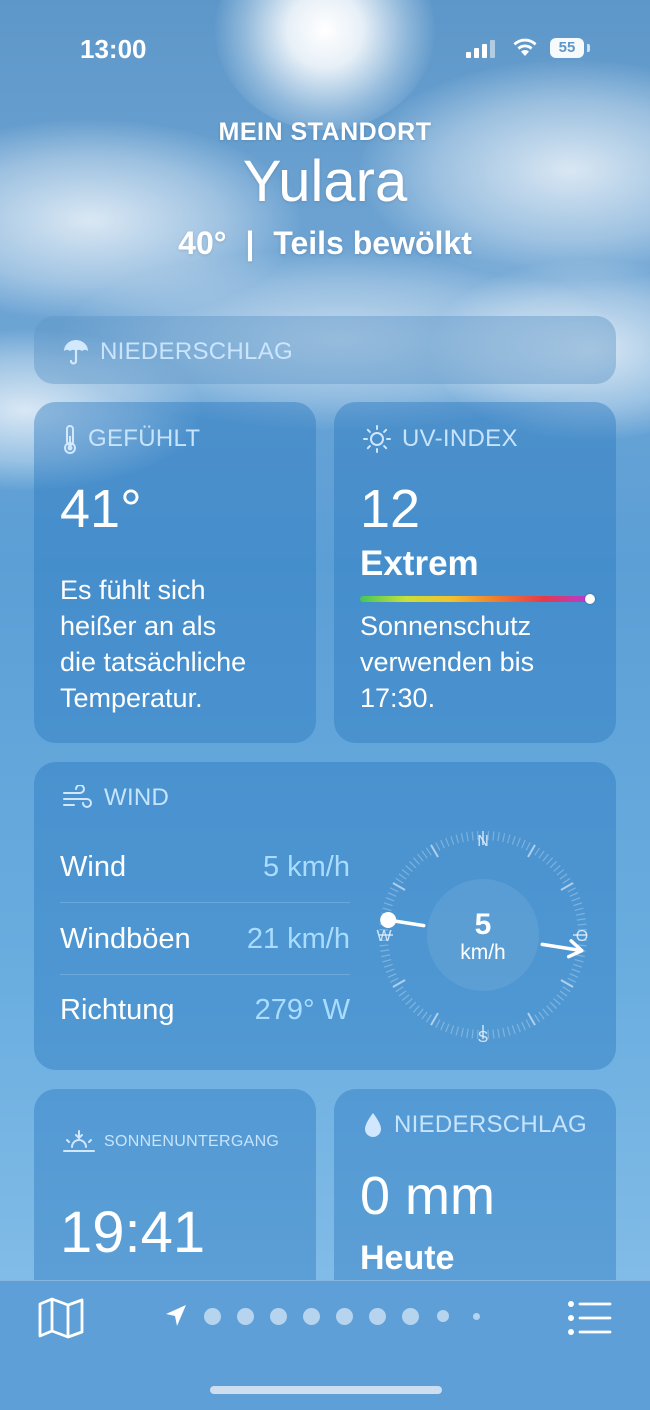 The image size is (650, 1410). I want to click on drop-icon, so click(373, 1125).